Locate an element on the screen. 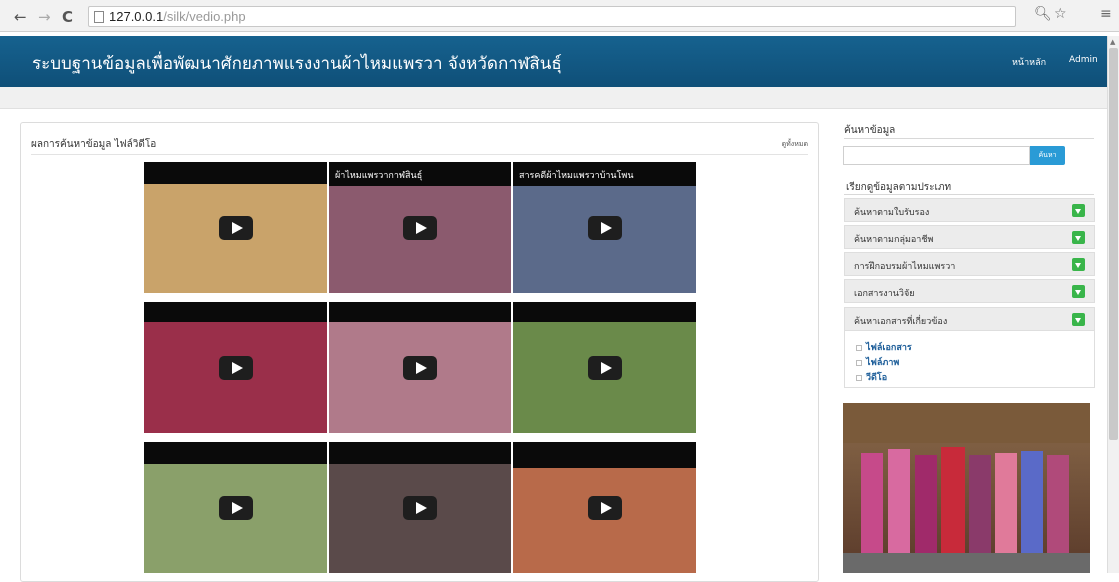  page-icon is located at coordinates (99, 17).